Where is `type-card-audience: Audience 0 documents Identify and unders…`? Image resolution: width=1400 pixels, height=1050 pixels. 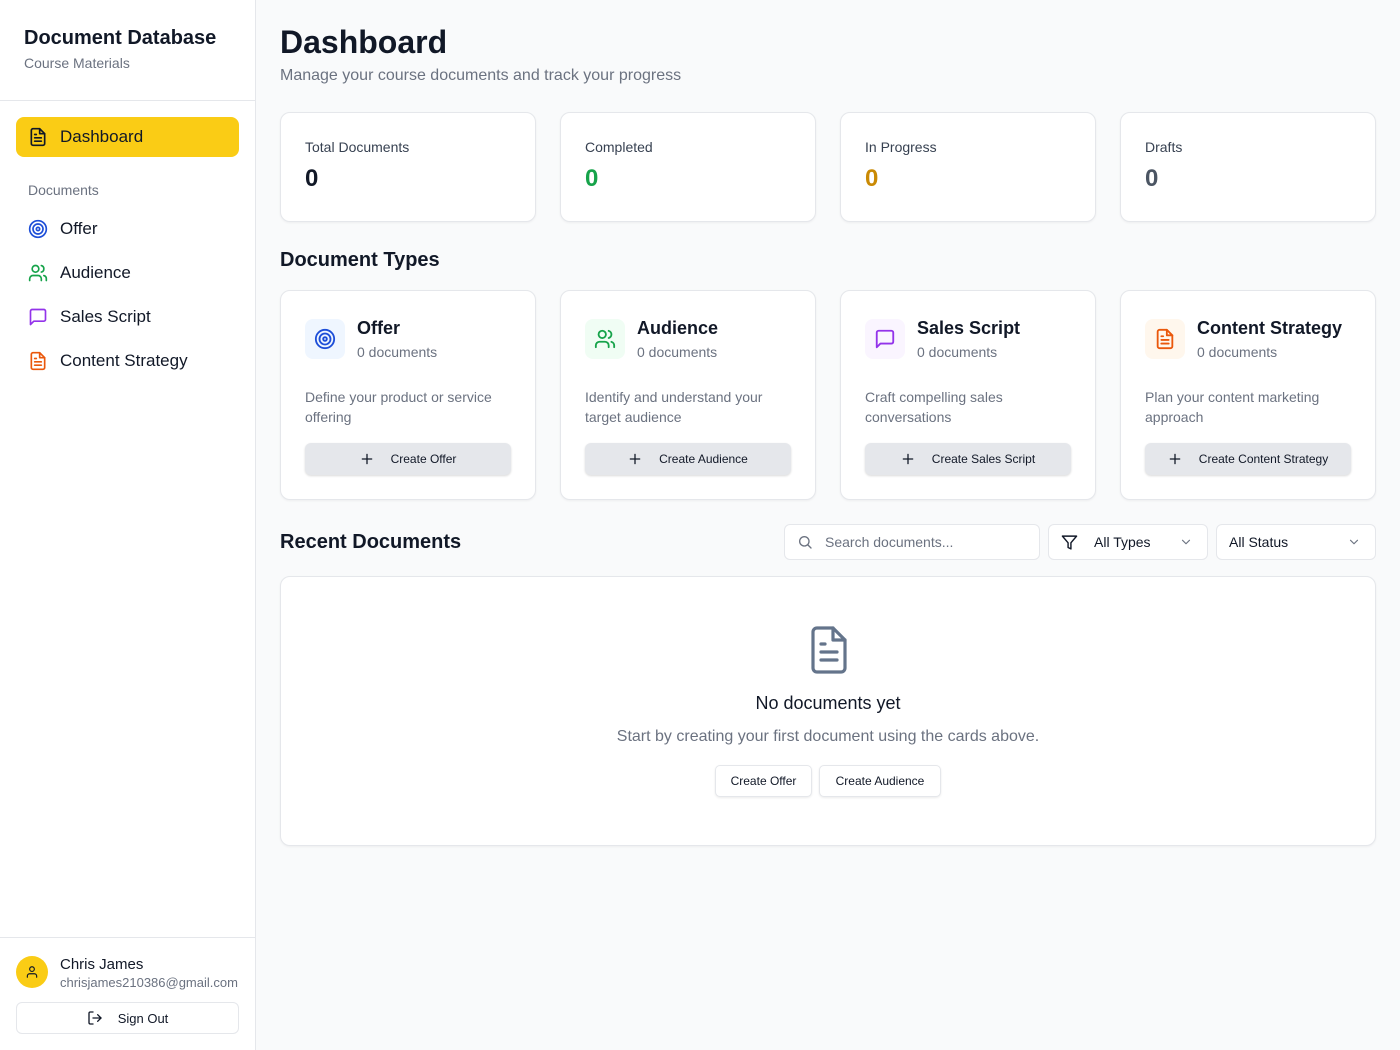 type-card-audience: Audience 0 documents Identify and unders… is located at coordinates (688, 395).